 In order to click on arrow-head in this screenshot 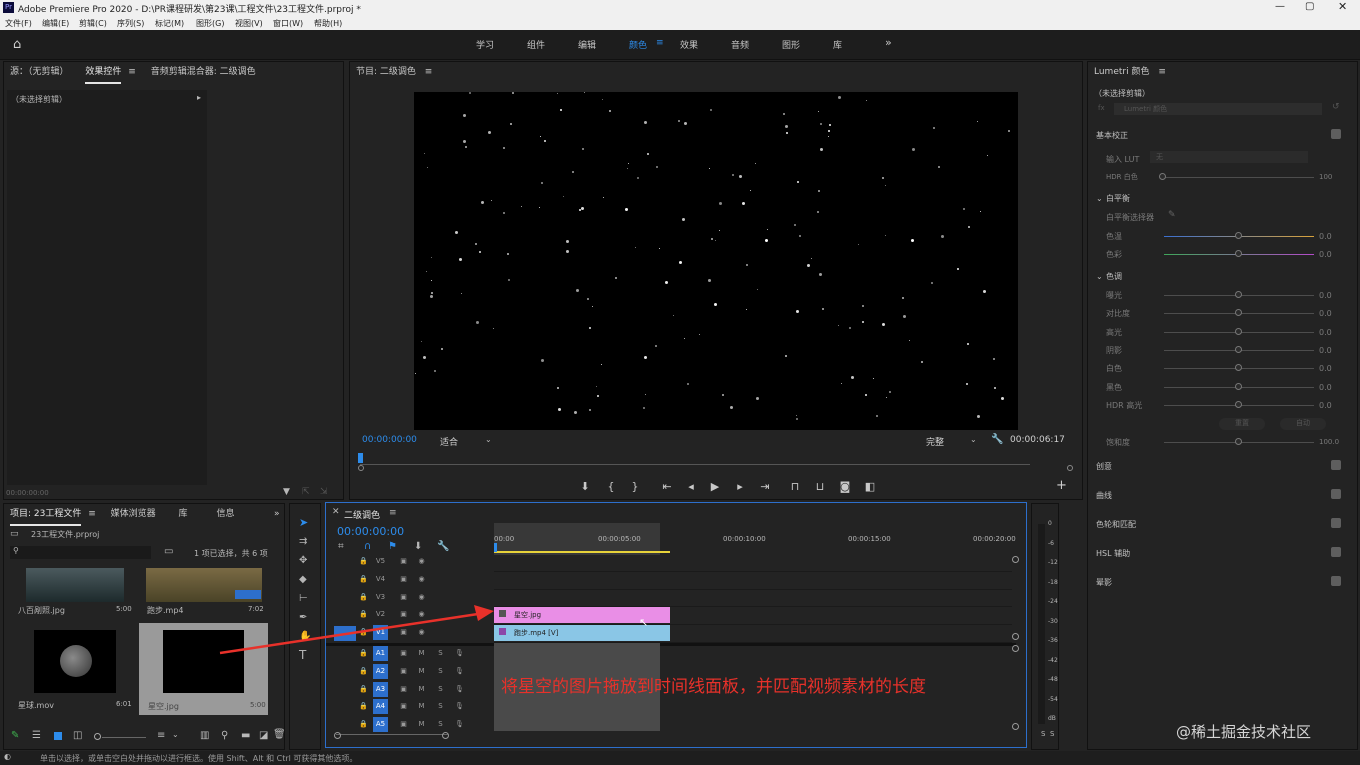, I will do `click(484, 613)`.